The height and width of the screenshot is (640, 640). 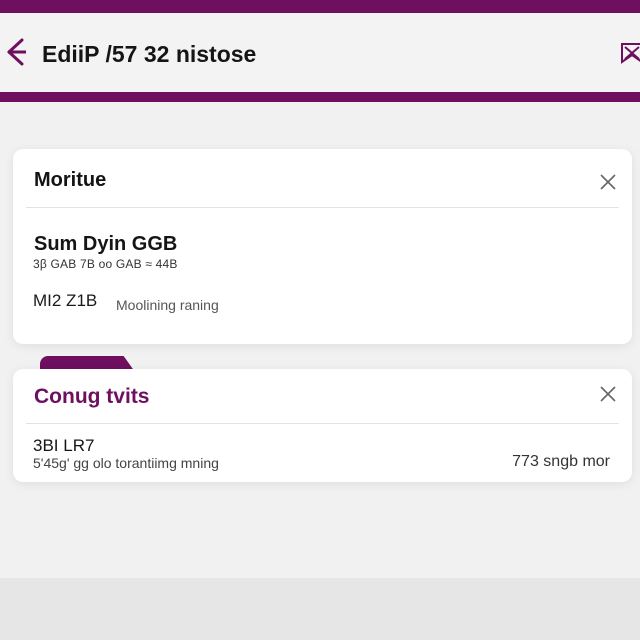 I want to click on meta-value: MI2 Z1B, so click(x=65, y=300).